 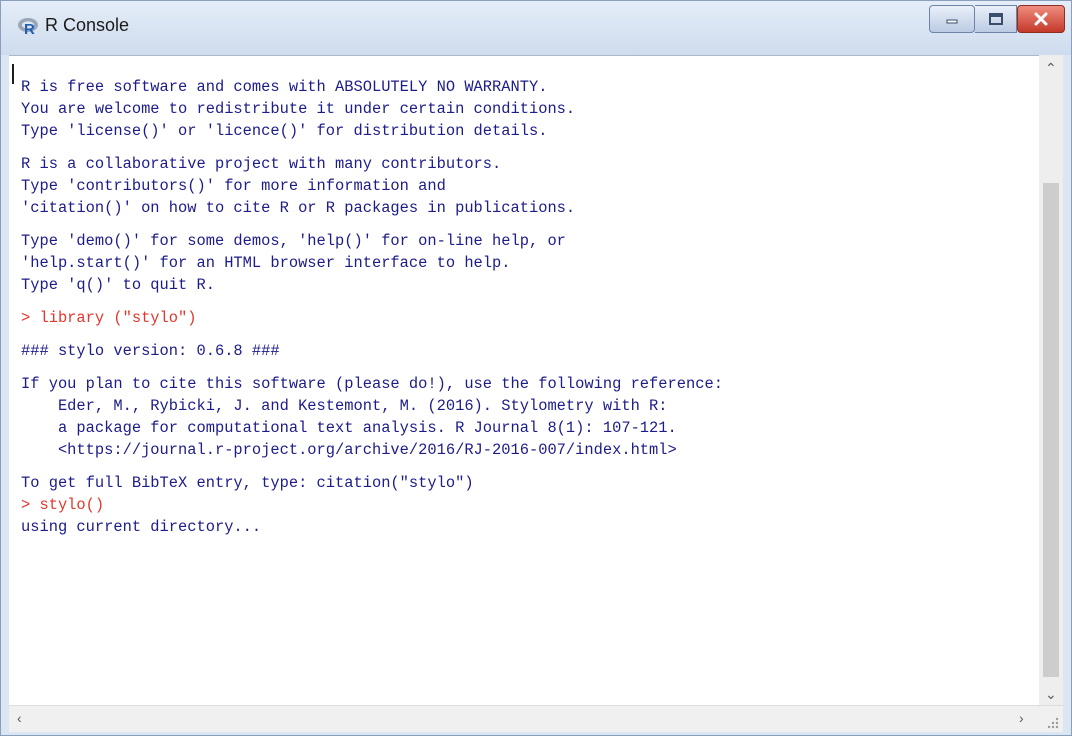 What do you see at coordinates (19, 718) in the screenshot?
I see `scroll-left-arrow-icon: ‹` at bounding box center [19, 718].